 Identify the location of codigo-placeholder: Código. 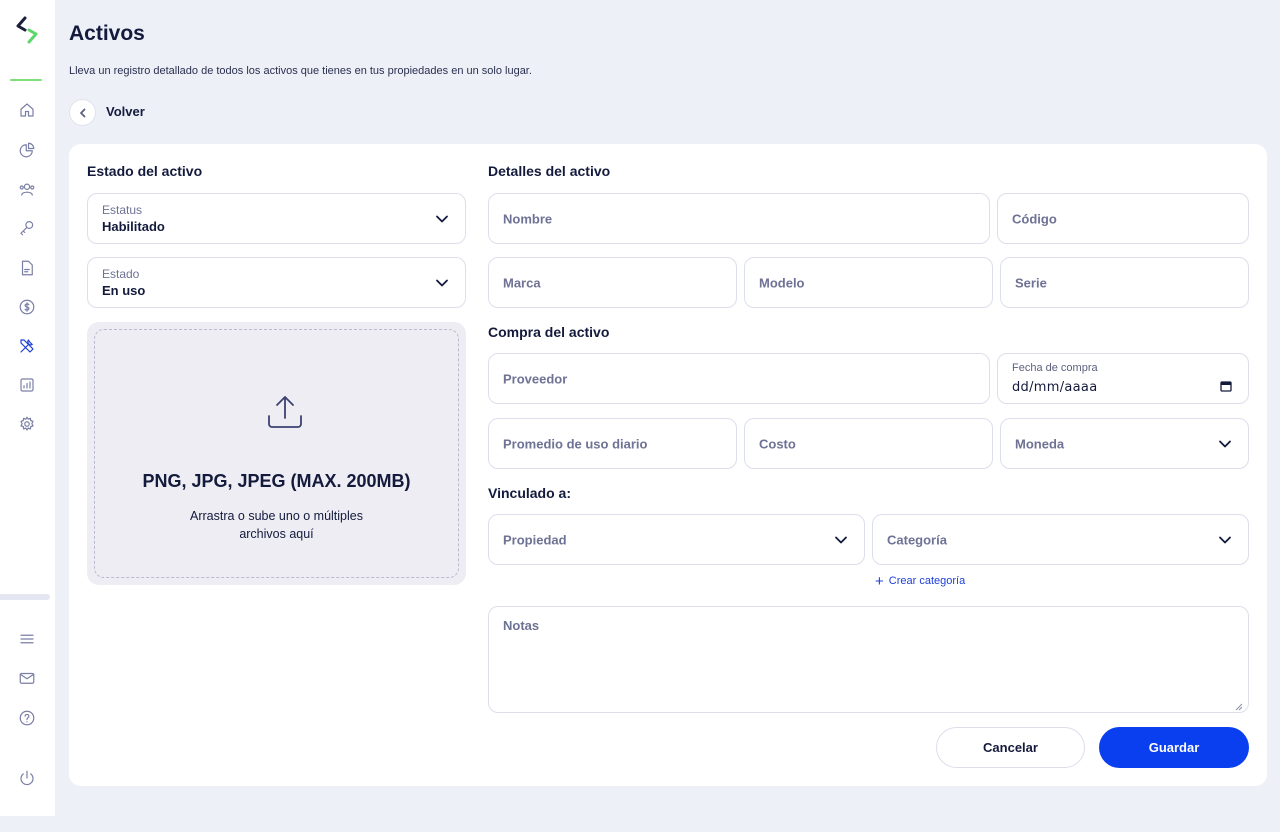
(1034, 218).